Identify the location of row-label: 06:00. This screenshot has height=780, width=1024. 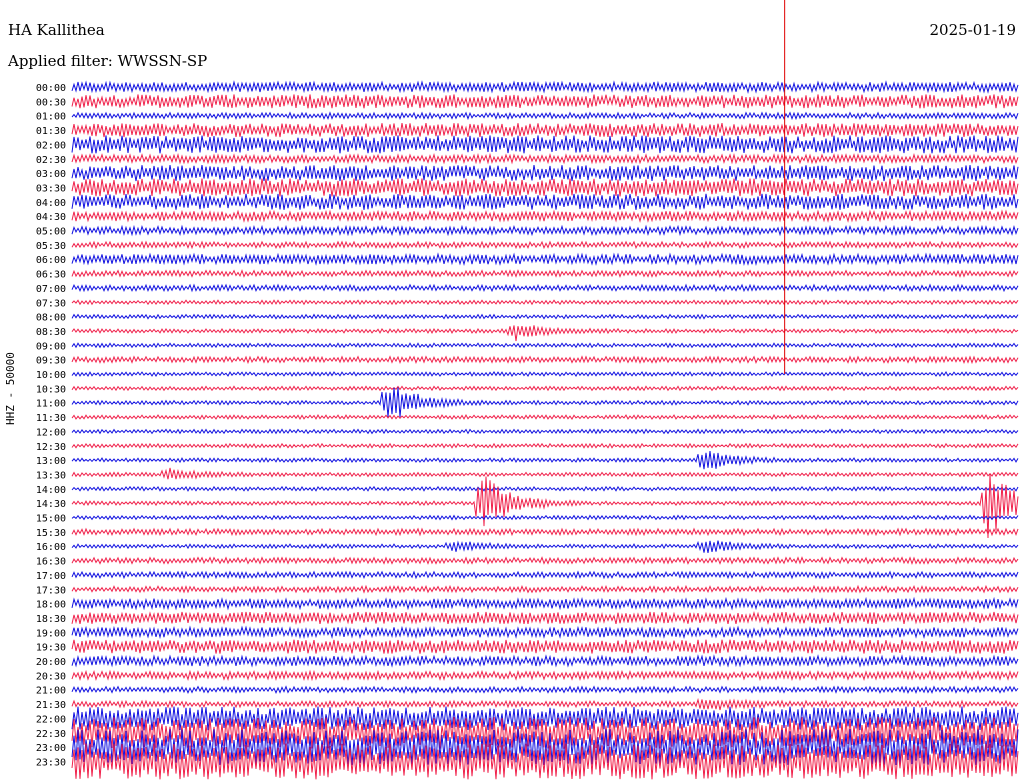
(51, 260).